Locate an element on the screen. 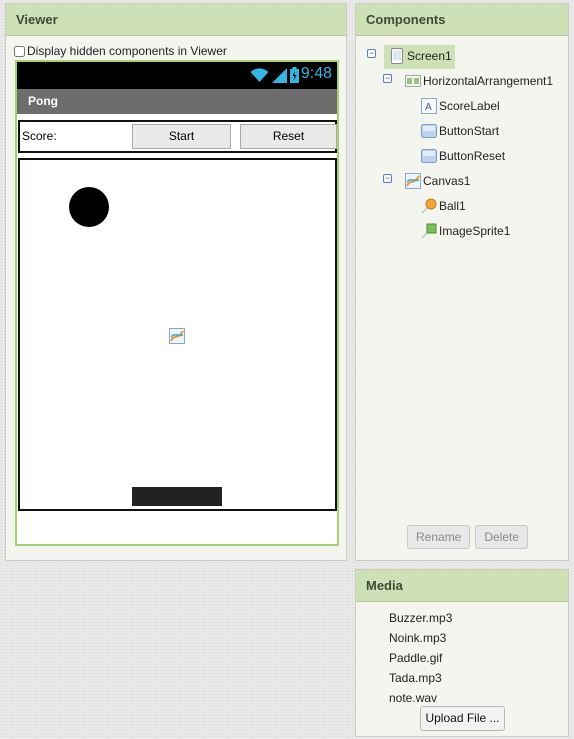 This screenshot has height=739, width=574. tree-label: ScoreLabel is located at coordinates (469, 106).